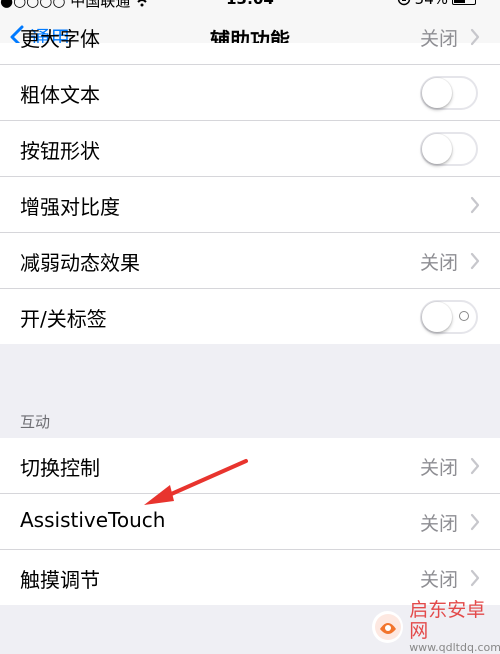 The image size is (500, 654). I want to click on setting-row: AssistiveTouch 关闭, so click(250, 521).